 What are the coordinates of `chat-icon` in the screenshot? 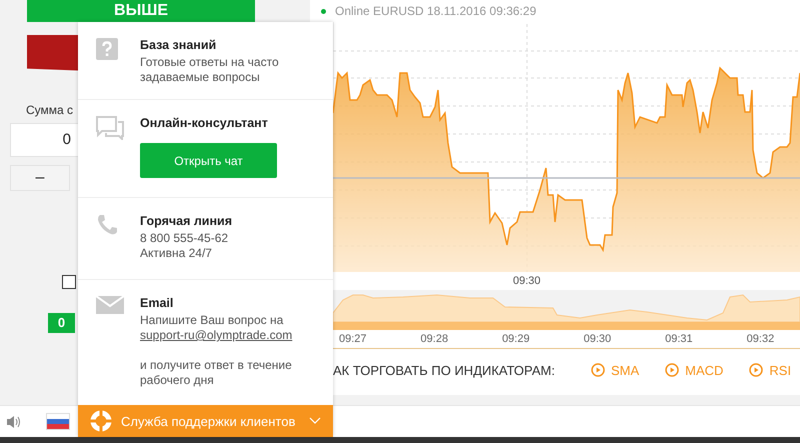 It's located at (110, 128).